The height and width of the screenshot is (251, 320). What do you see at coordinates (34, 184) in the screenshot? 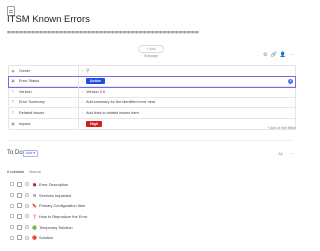
I see `bug-icon: 🐞` at bounding box center [34, 184].